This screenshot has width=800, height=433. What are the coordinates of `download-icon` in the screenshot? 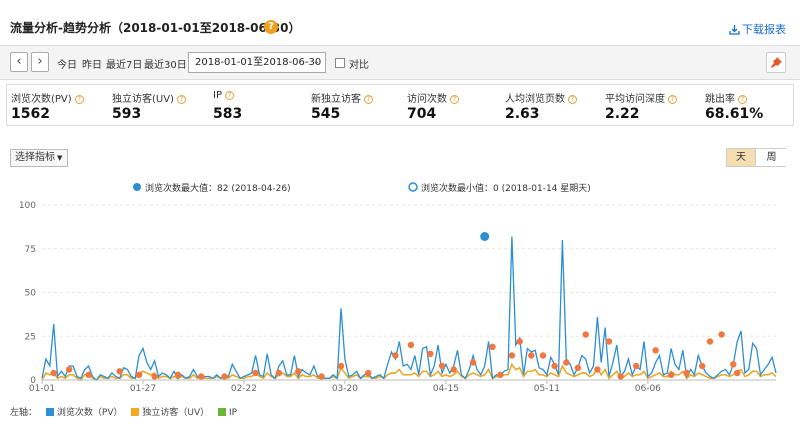 It's located at (734, 30).